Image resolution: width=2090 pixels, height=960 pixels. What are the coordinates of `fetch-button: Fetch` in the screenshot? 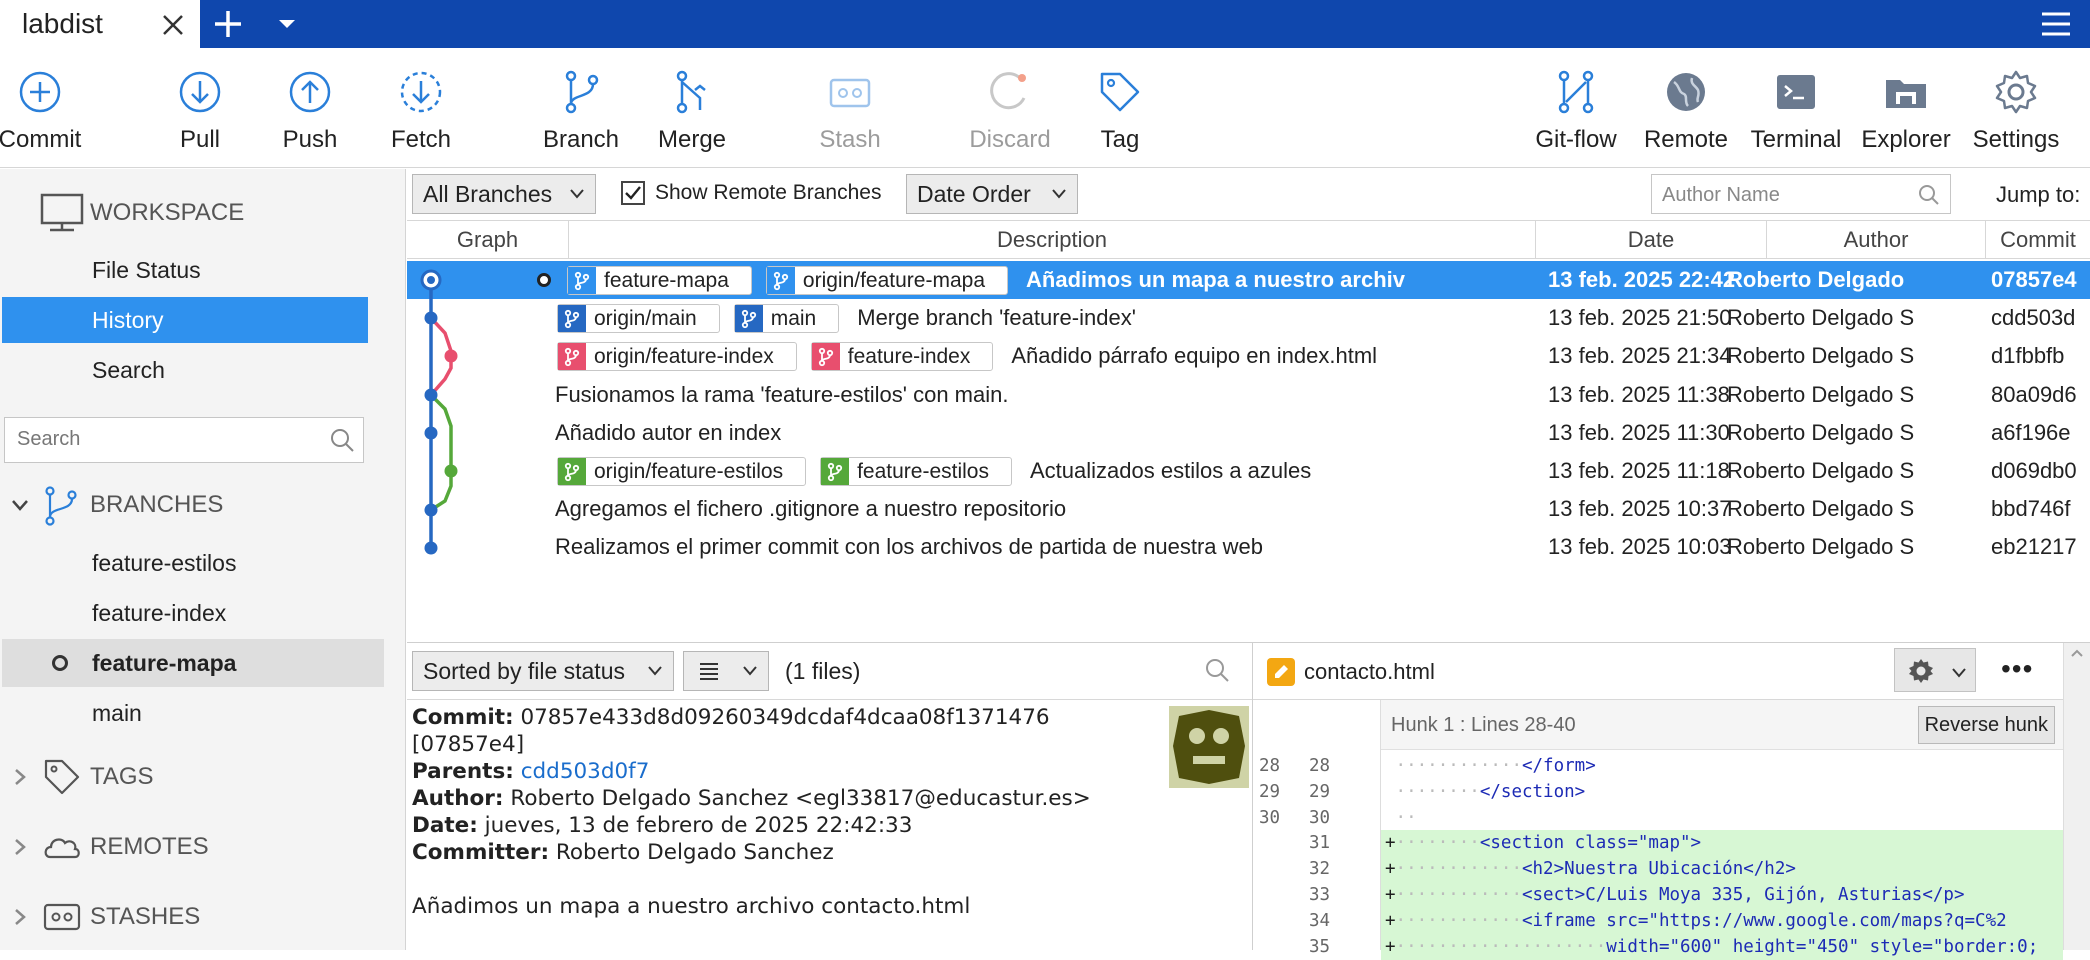 It's located at (421, 118).